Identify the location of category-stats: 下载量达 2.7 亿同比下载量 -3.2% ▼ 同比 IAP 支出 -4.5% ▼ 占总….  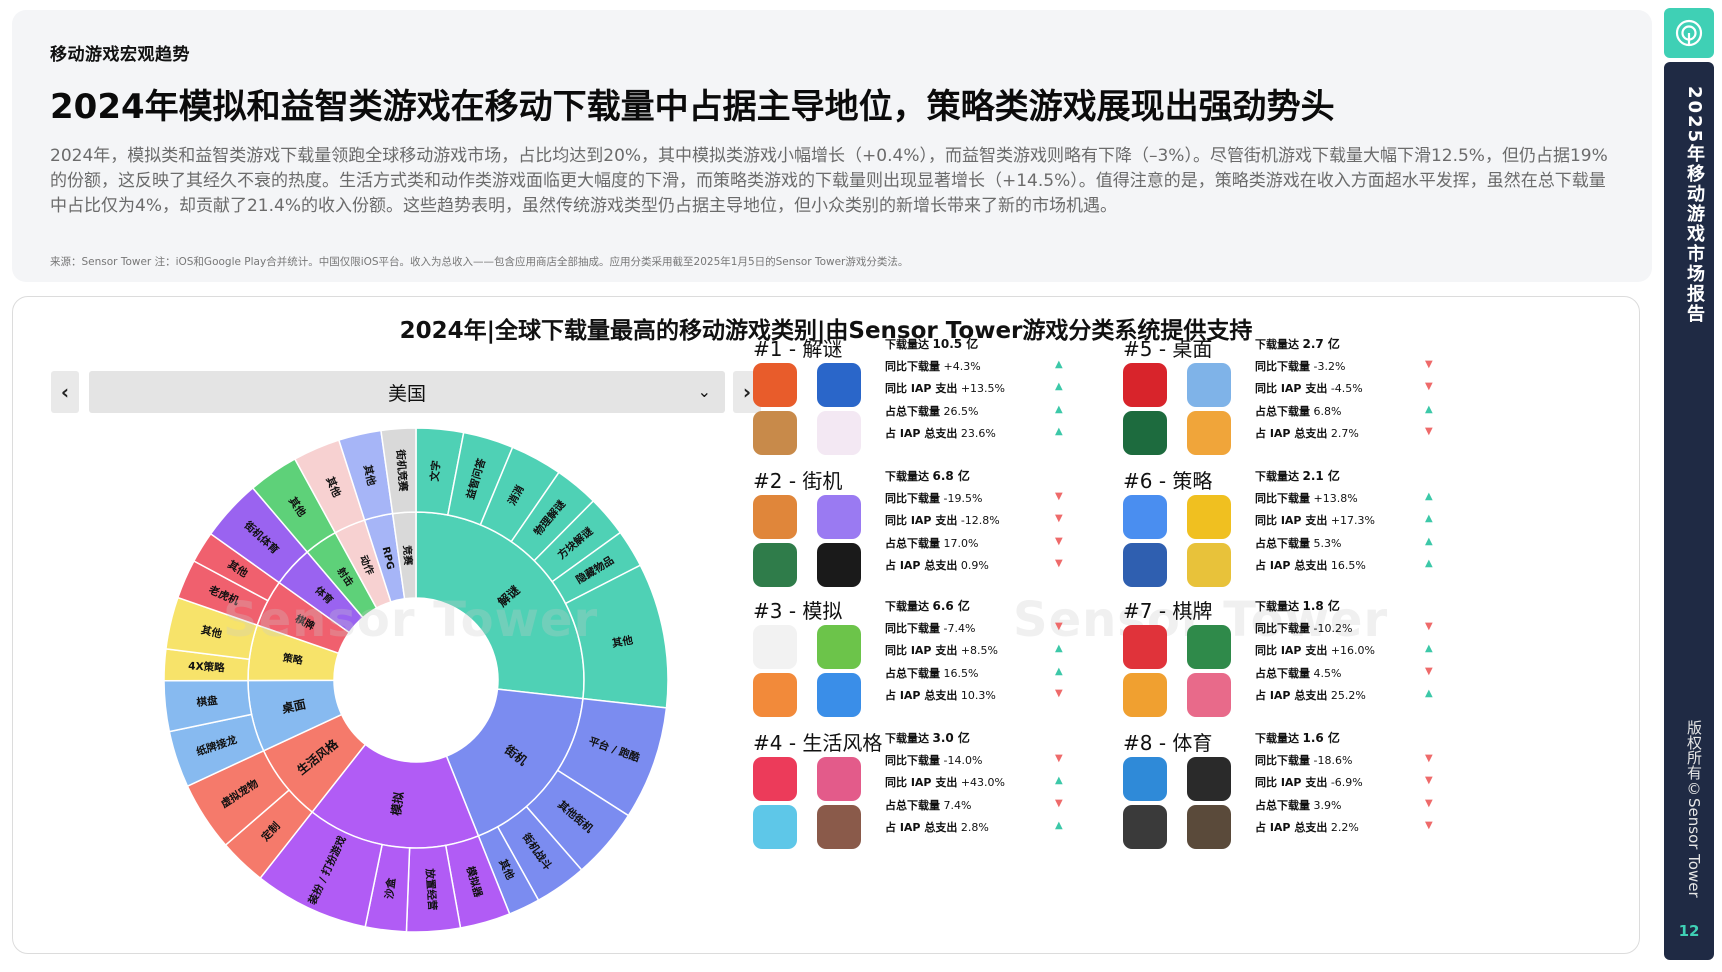
(1355, 391).